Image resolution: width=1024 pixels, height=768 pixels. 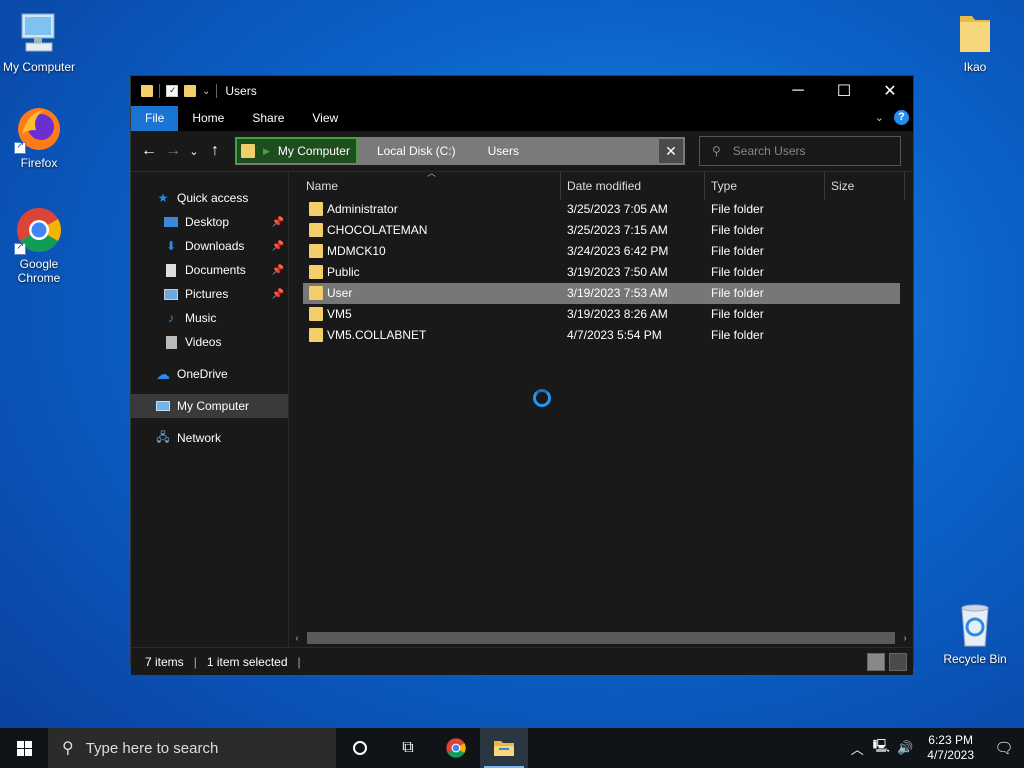 I want to click on file-row-selected: User 3/19/2023 7:53 AM File folder, so click(x=601, y=293).